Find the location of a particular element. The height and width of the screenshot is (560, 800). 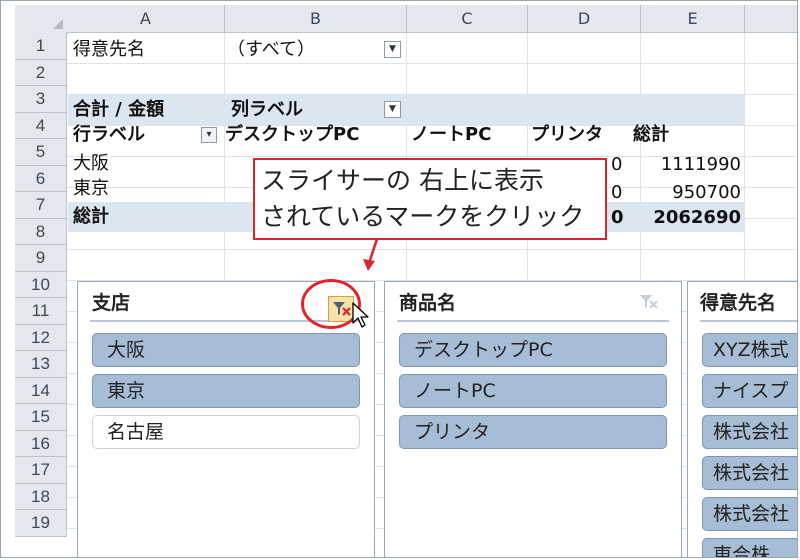

col-header-printer: プリンタ is located at coordinates (567, 134).